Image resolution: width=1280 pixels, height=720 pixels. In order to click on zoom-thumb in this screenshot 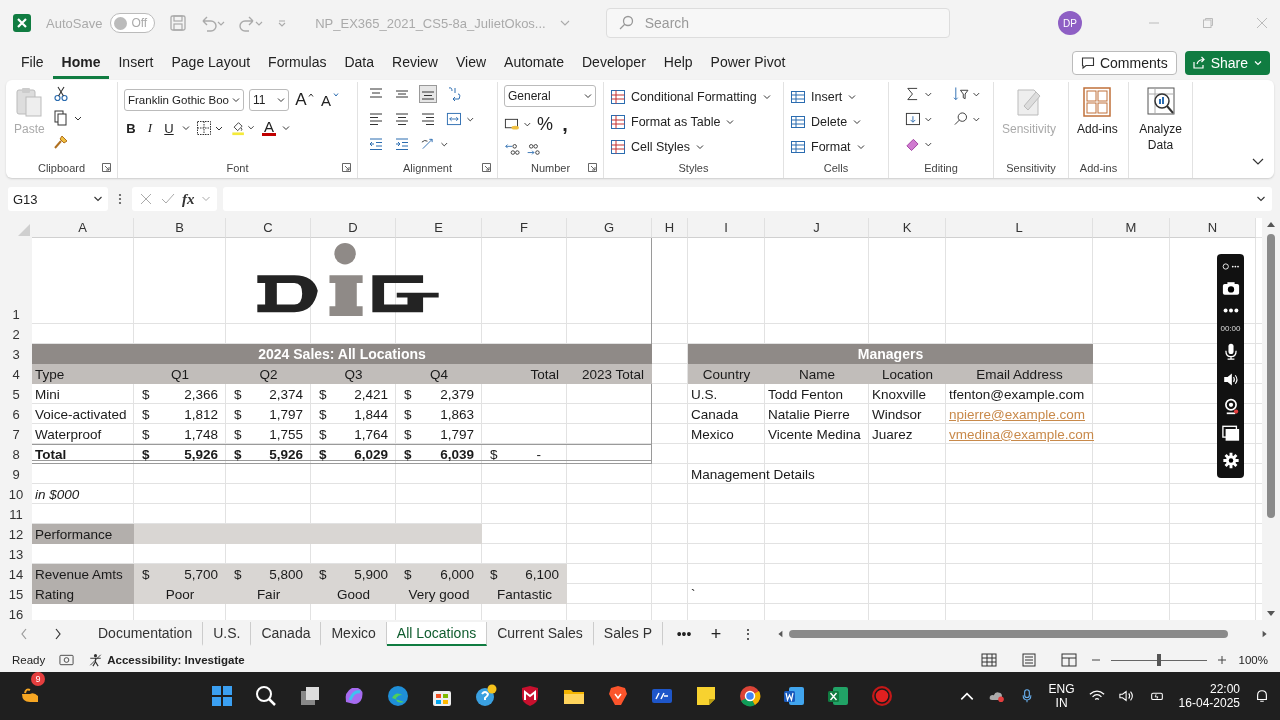, I will do `click(1158, 660)`.